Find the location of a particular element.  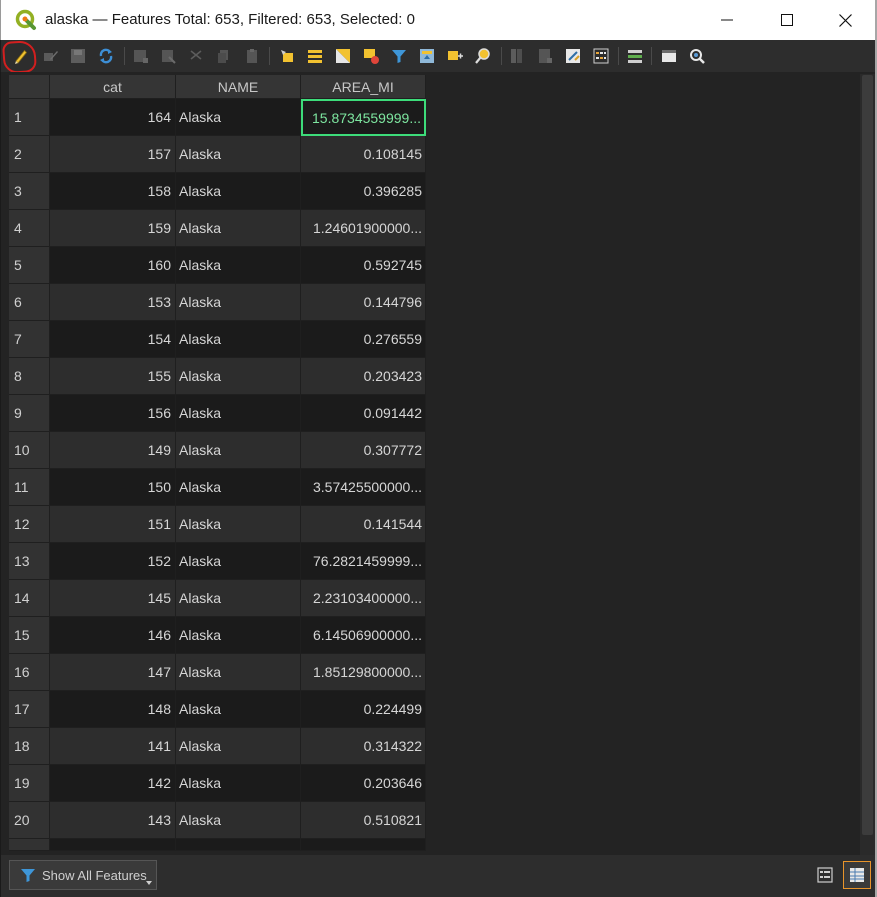

form-view-button is located at coordinates (825, 875).